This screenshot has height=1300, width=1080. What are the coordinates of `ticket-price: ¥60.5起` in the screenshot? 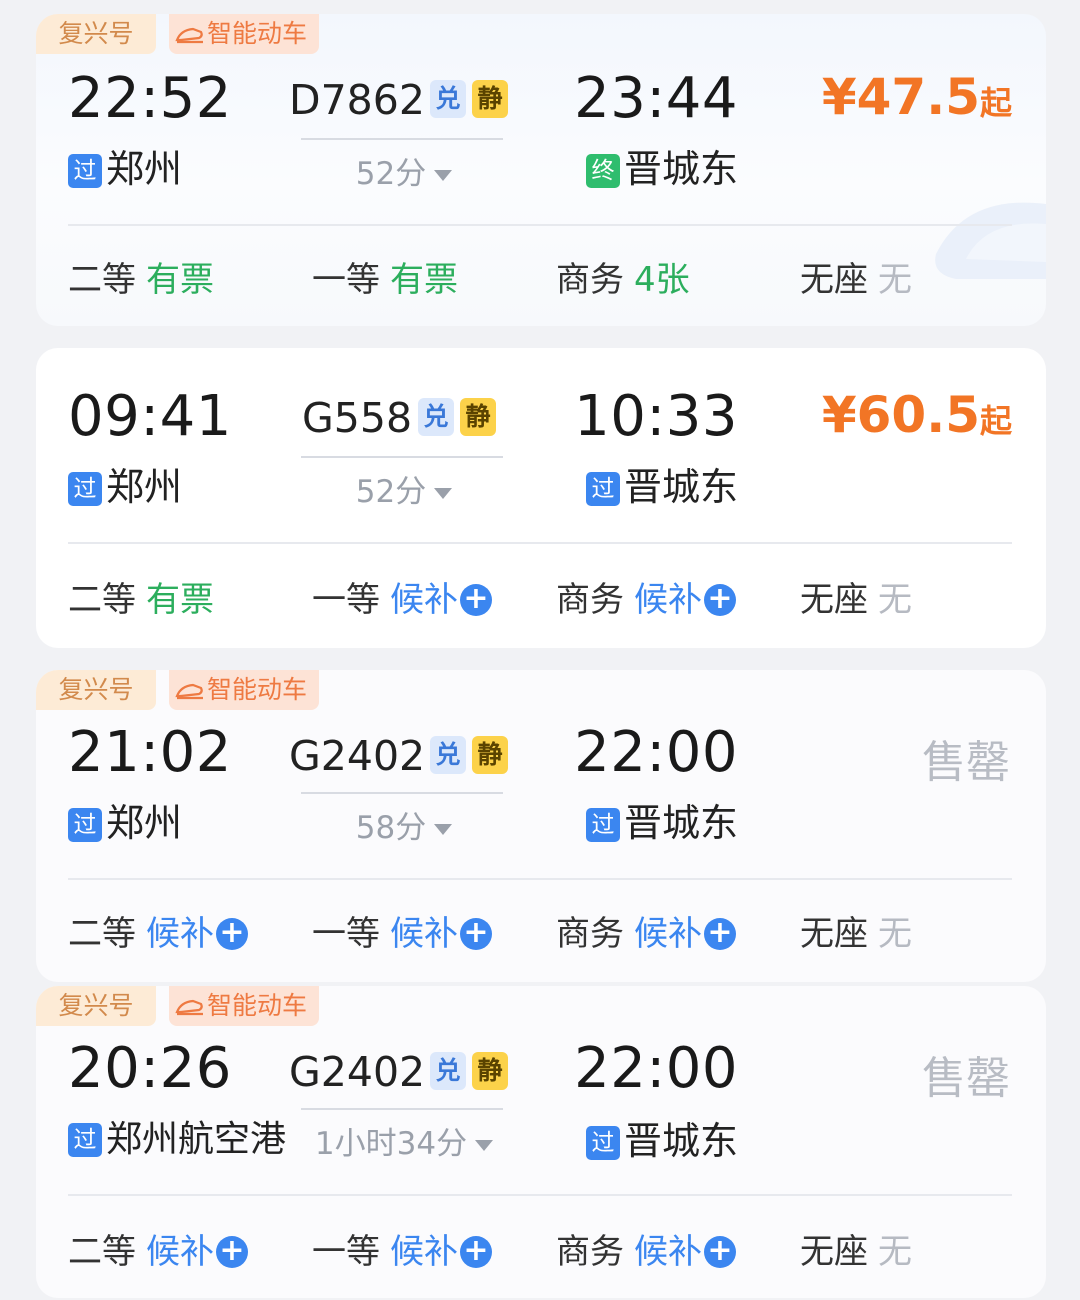 It's located at (917, 415).